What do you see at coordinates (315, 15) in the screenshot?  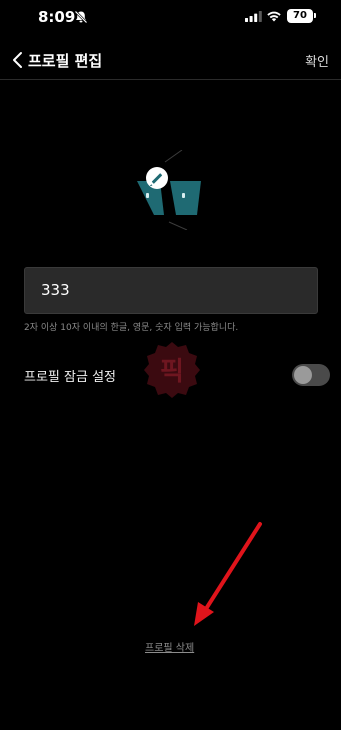 I see `battery-tip` at bounding box center [315, 15].